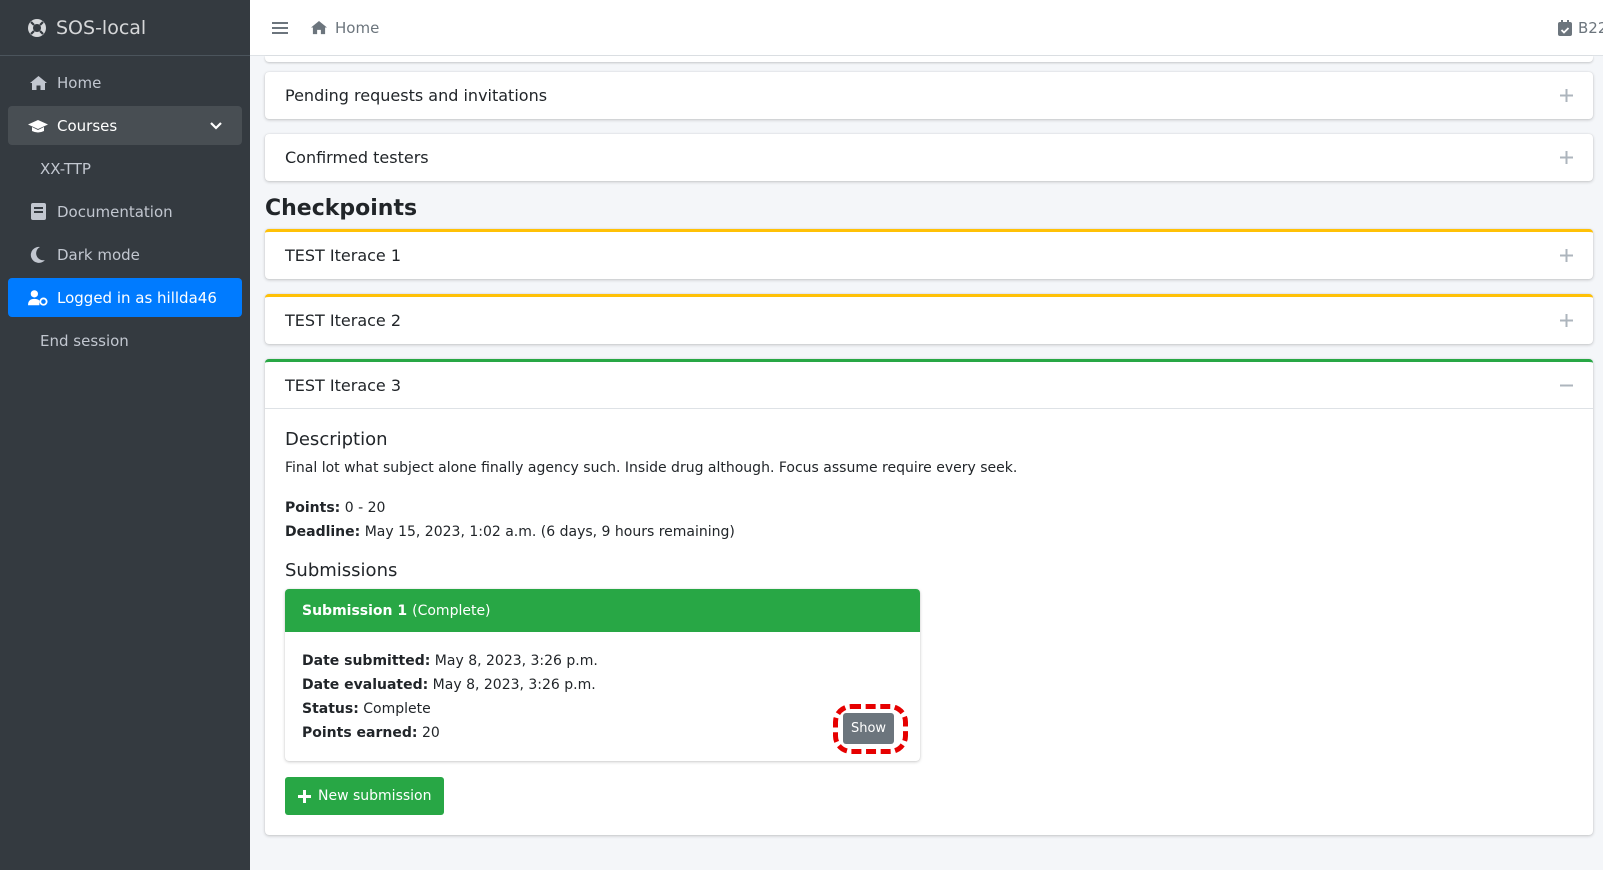 The image size is (1603, 870). Describe the element at coordinates (355, 610) in the screenshot. I see `submission-name: Submission 1` at that location.